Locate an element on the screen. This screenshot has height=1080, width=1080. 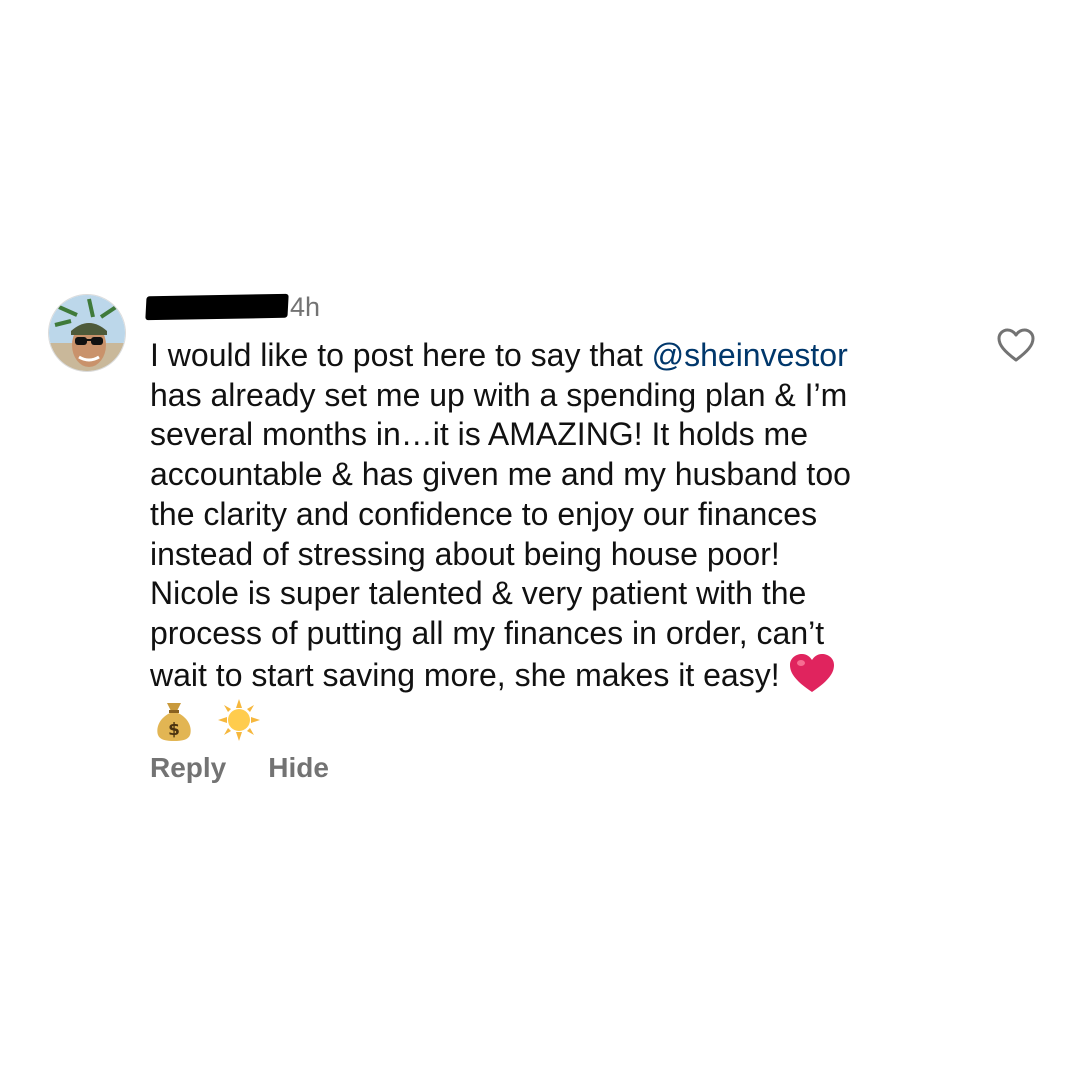
hide-button: Hide is located at coordinates (298, 768).